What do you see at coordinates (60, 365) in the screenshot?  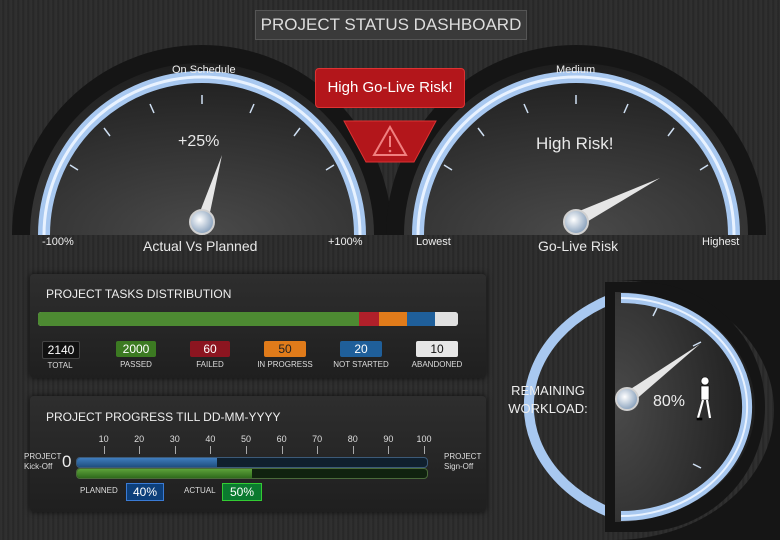 I see `total-label: TOTAL` at bounding box center [60, 365].